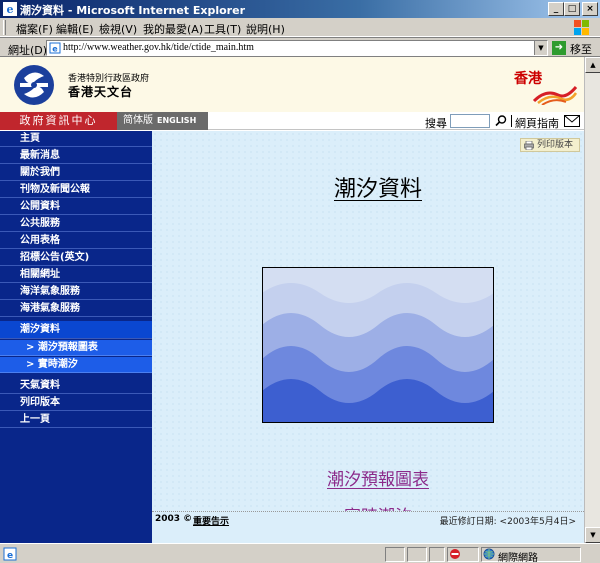 The image size is (600, 563). Describe the element at coordinates (507, 522) in the screenshot. I see `last-updated: 最近修訂日期: <2003年5月4日>` at that location.